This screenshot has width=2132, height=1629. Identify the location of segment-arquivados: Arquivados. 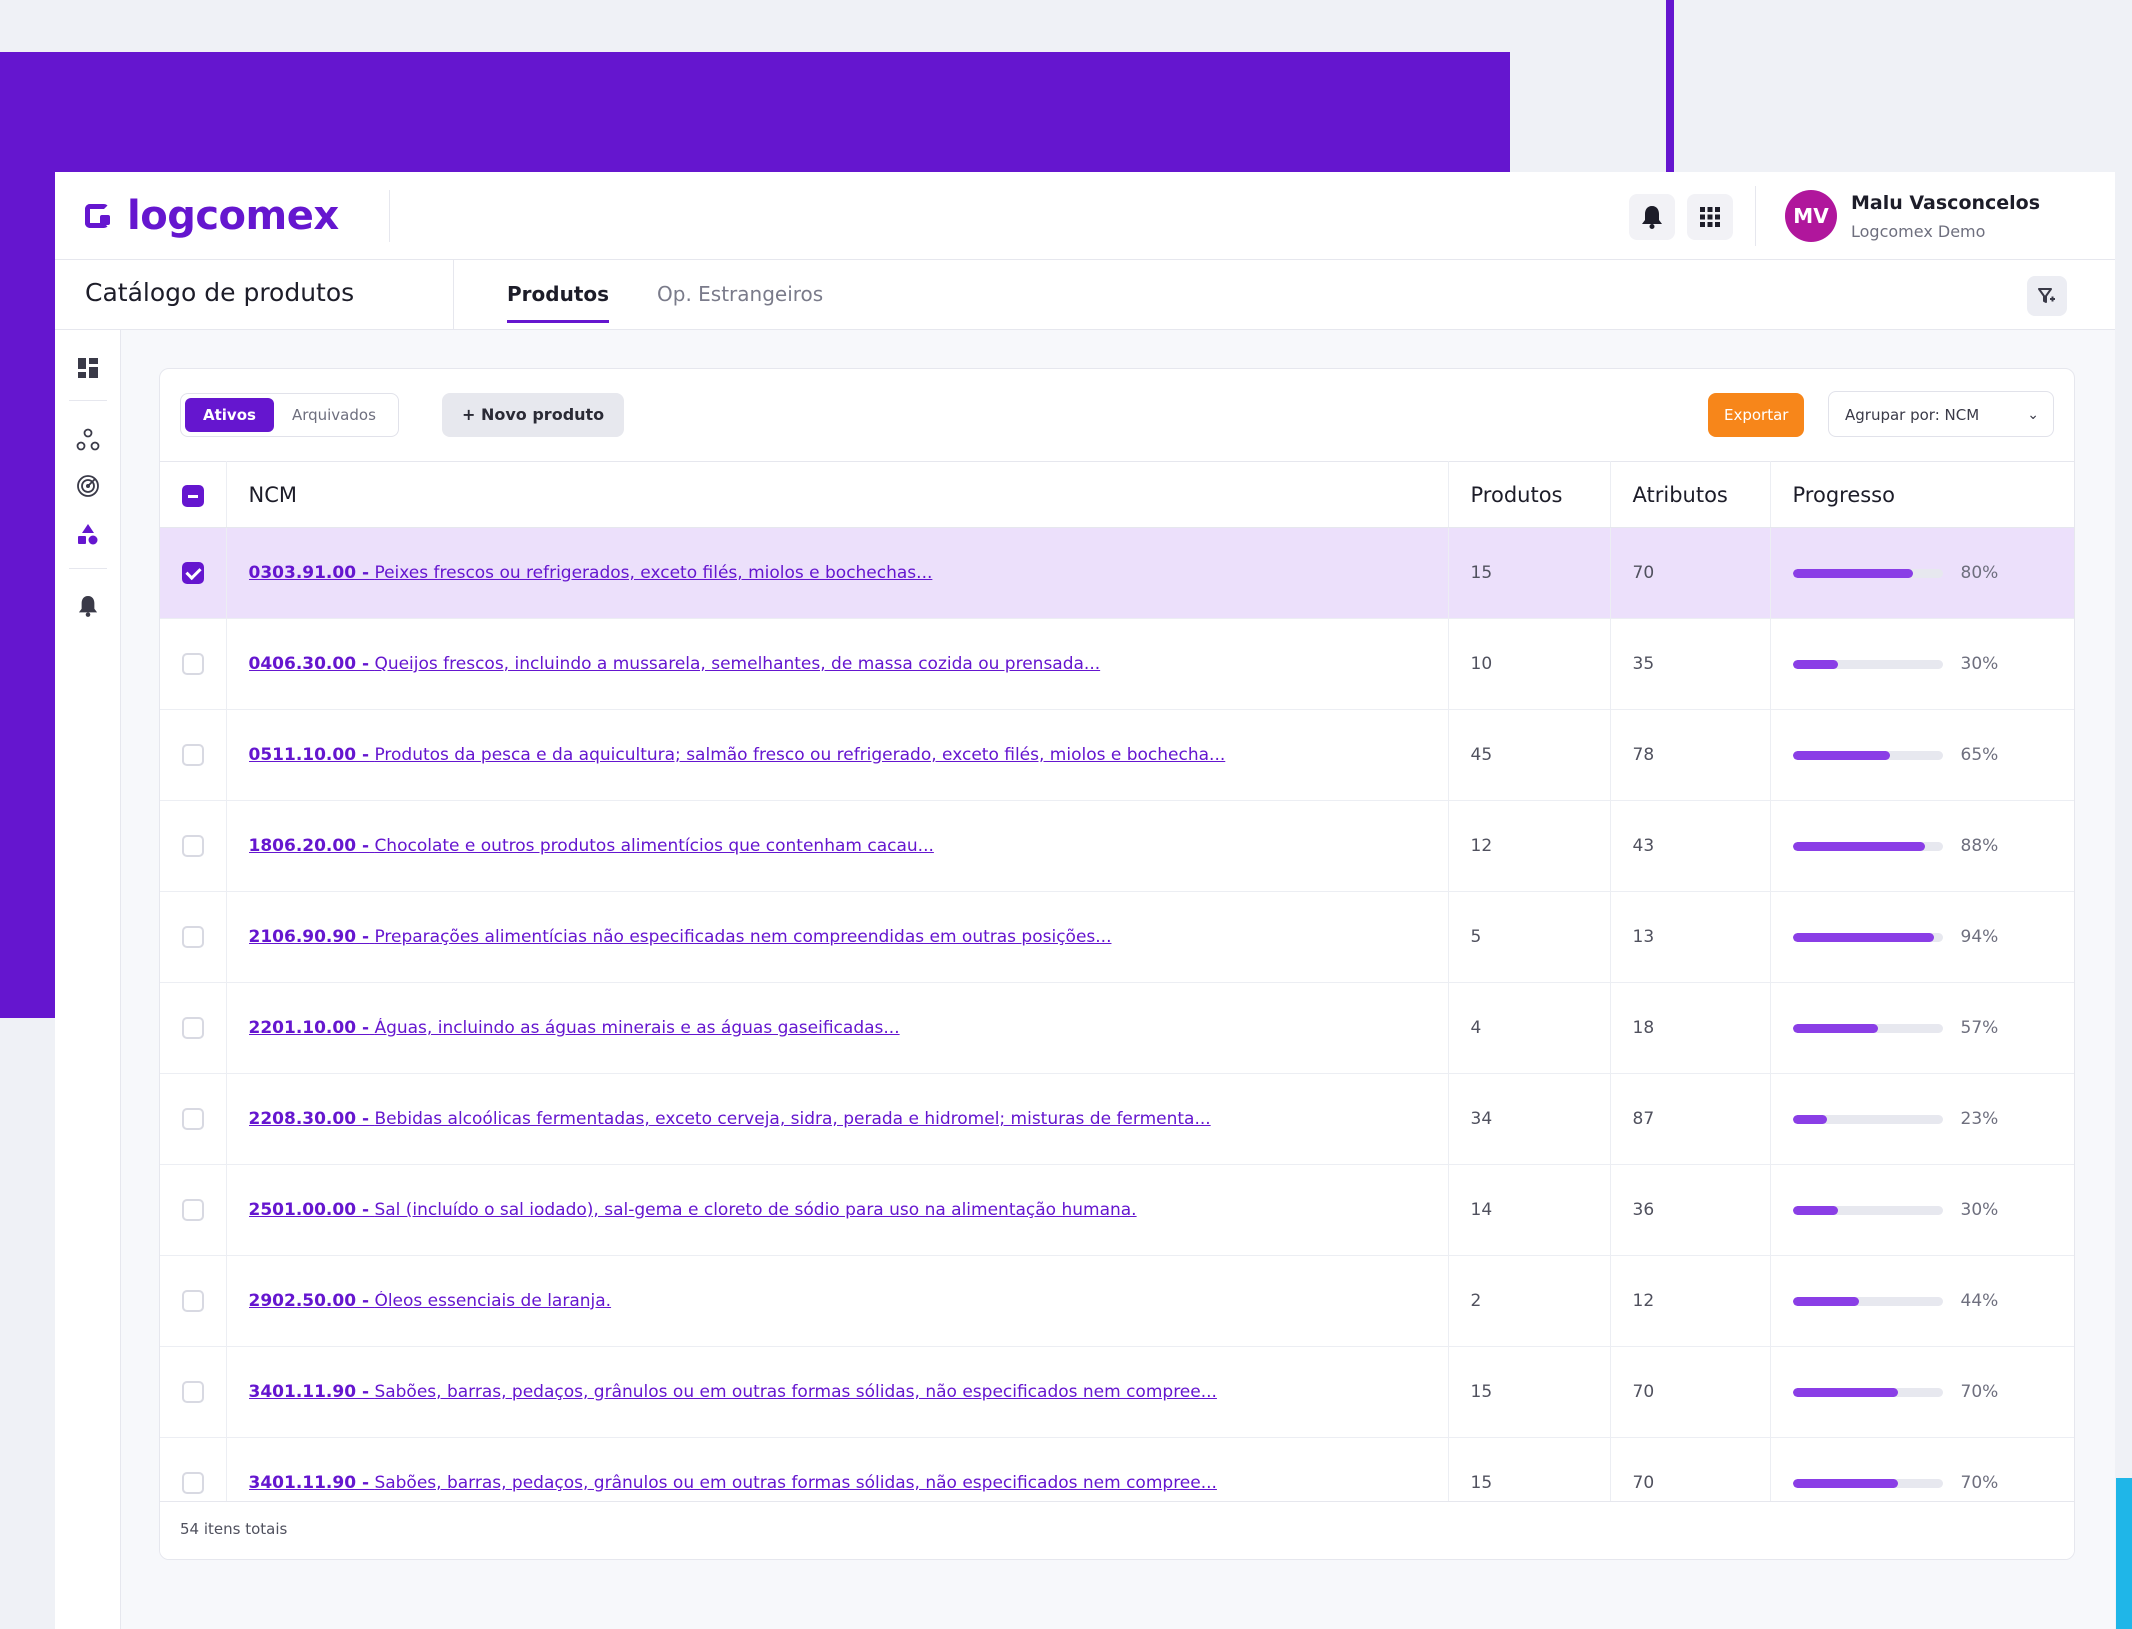
(334, 415).